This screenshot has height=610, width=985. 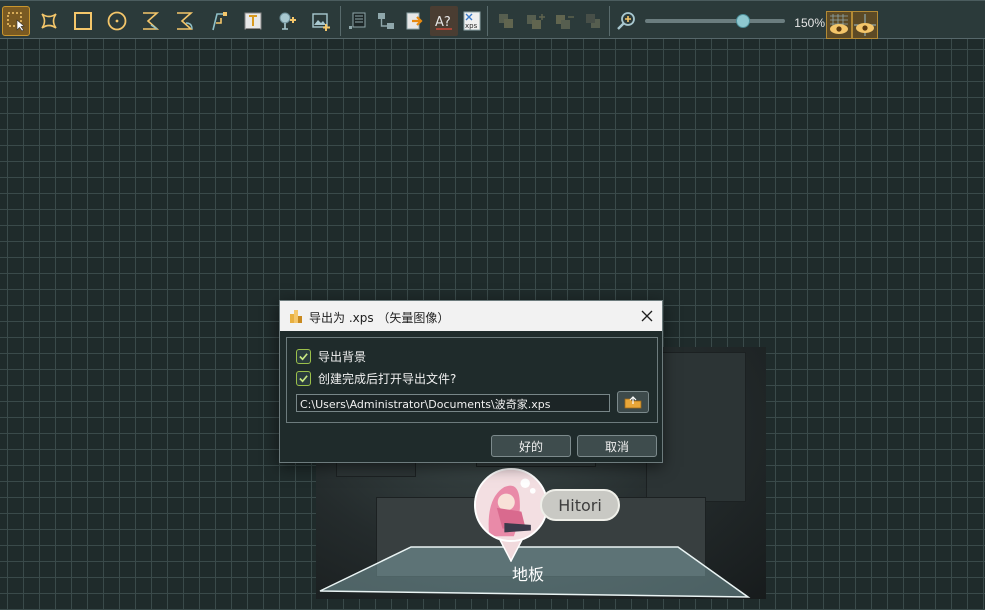 I want to click on open-after-export-checkbox, so click(x=303, y=378).